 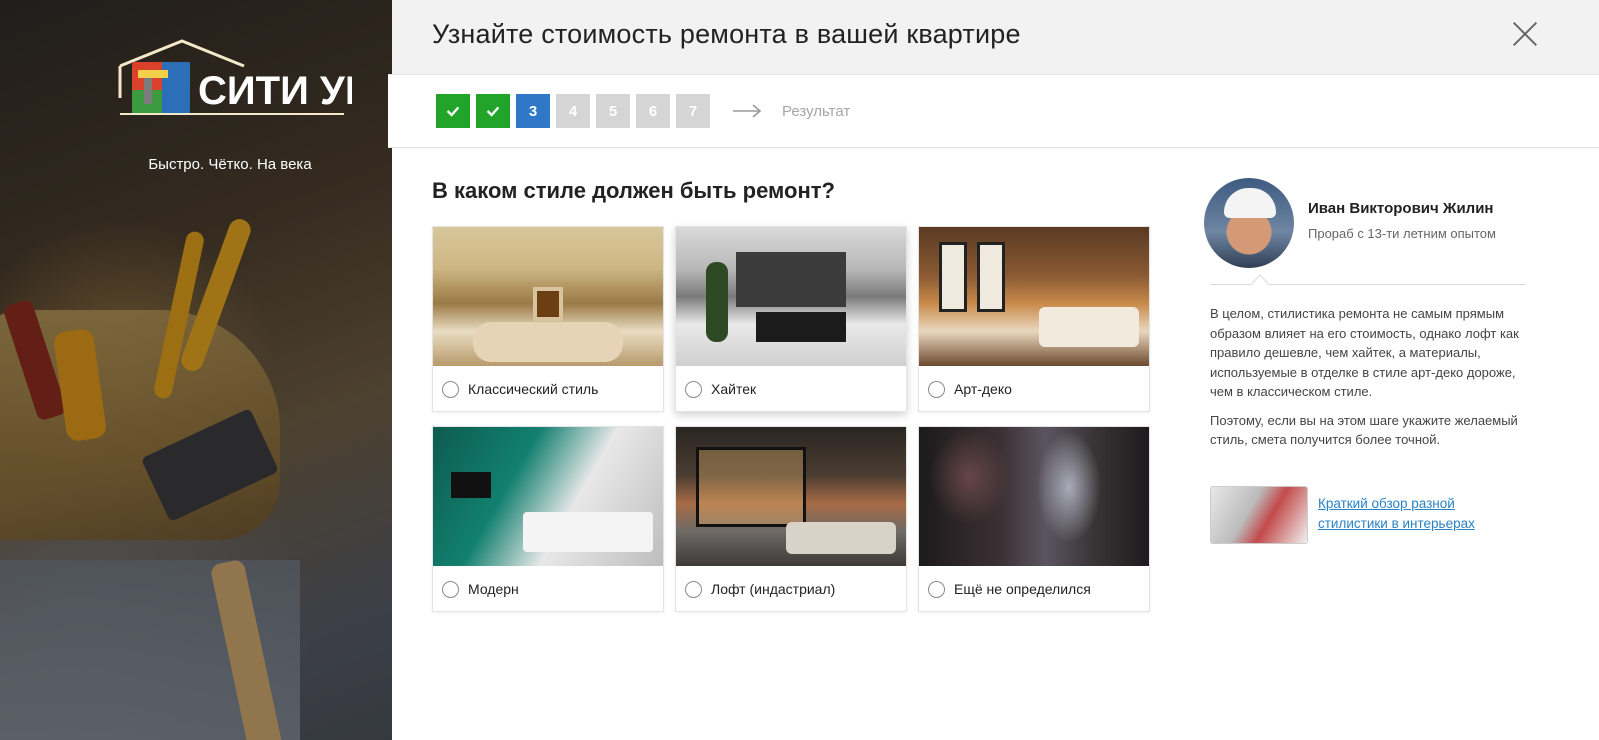 I want to click on close-icon, so click(x=1525, y=34).